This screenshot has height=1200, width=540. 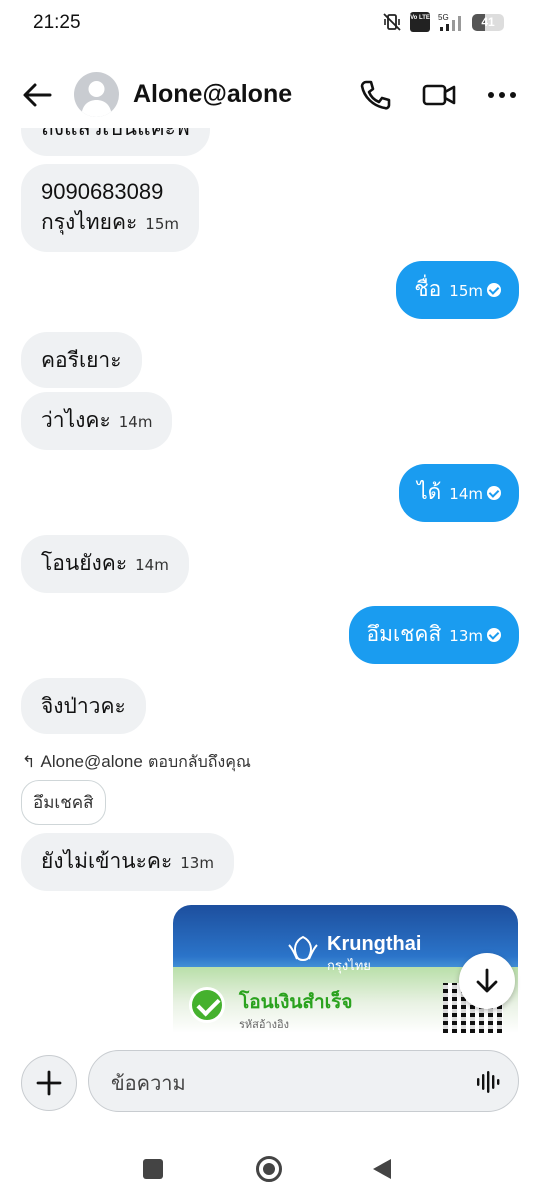 What do you see at coordinates (207, 1005) in the screenshot?
I see `success-check-icon` at bounding box center [207, 1005].